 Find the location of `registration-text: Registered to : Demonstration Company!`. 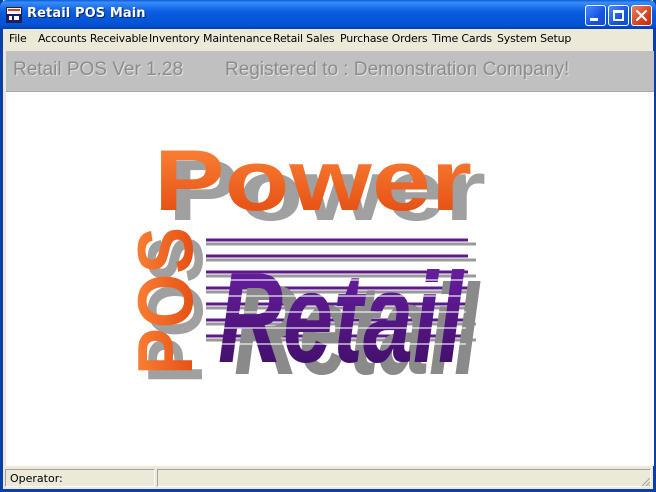

registration-text: Registered to : Demonstration Company! is located at coordinates (397, 69).